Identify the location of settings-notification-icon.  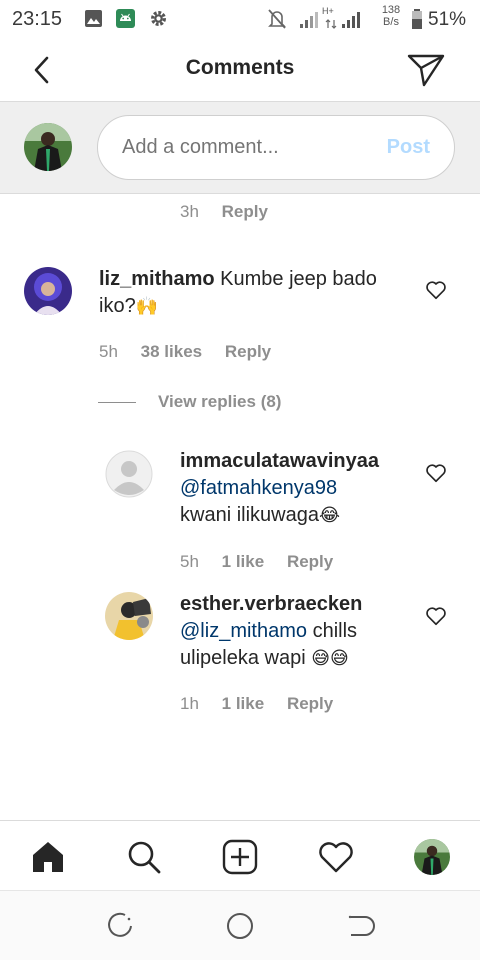
(158, 18).